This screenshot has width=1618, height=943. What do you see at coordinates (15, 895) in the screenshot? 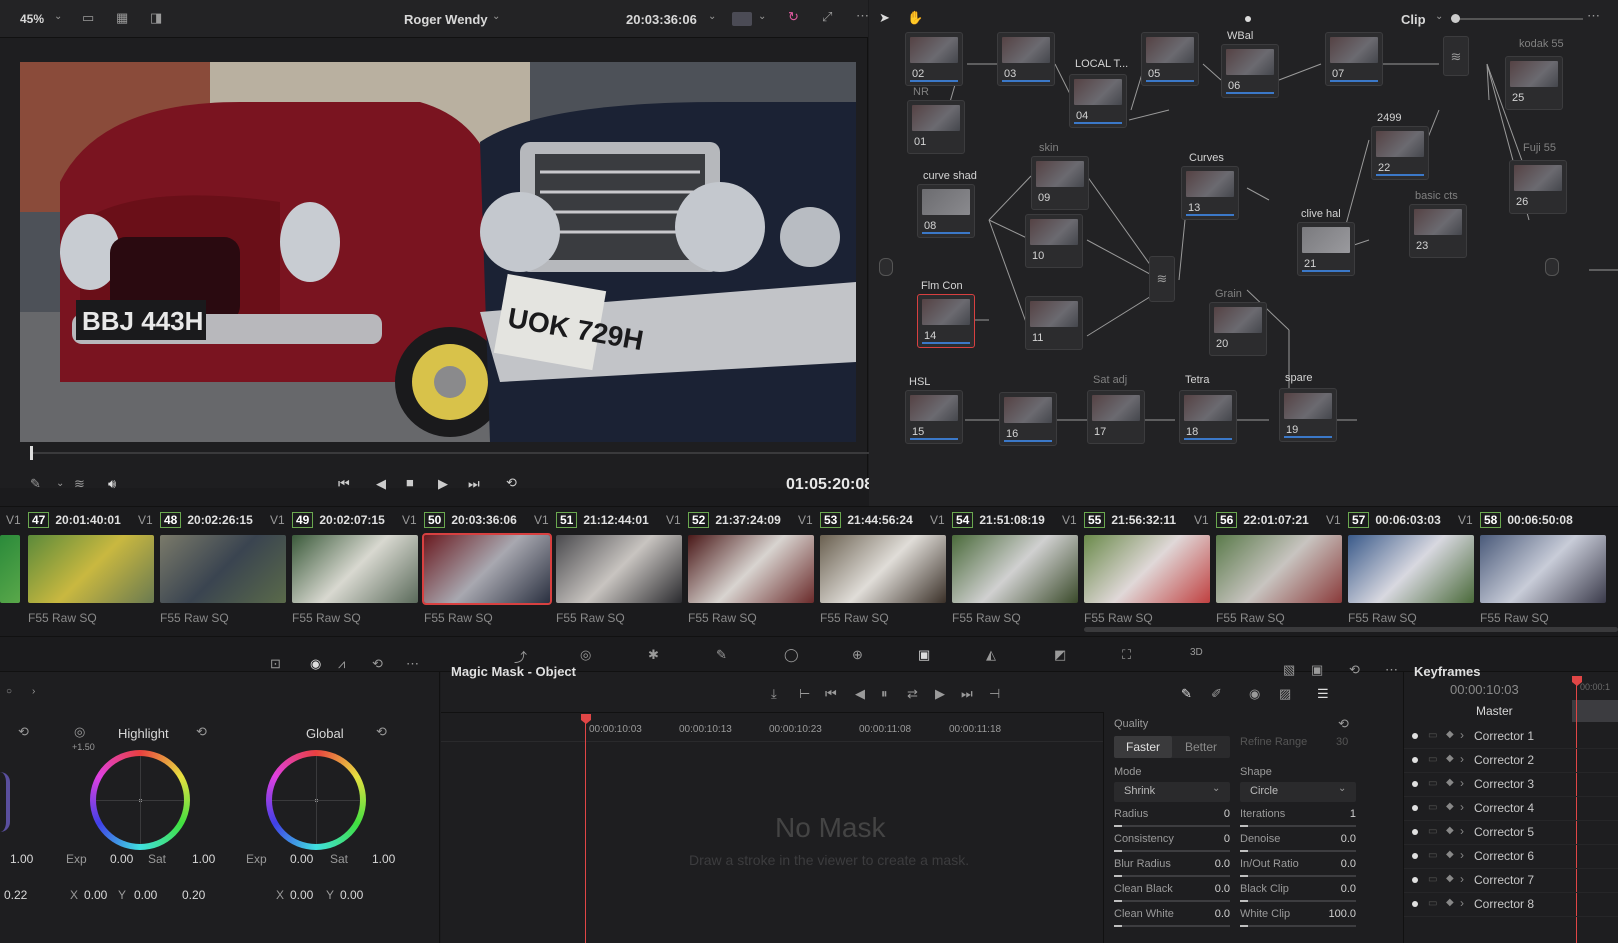
I see `lift-z-value: 0.22` at bounding box center [15, 895].